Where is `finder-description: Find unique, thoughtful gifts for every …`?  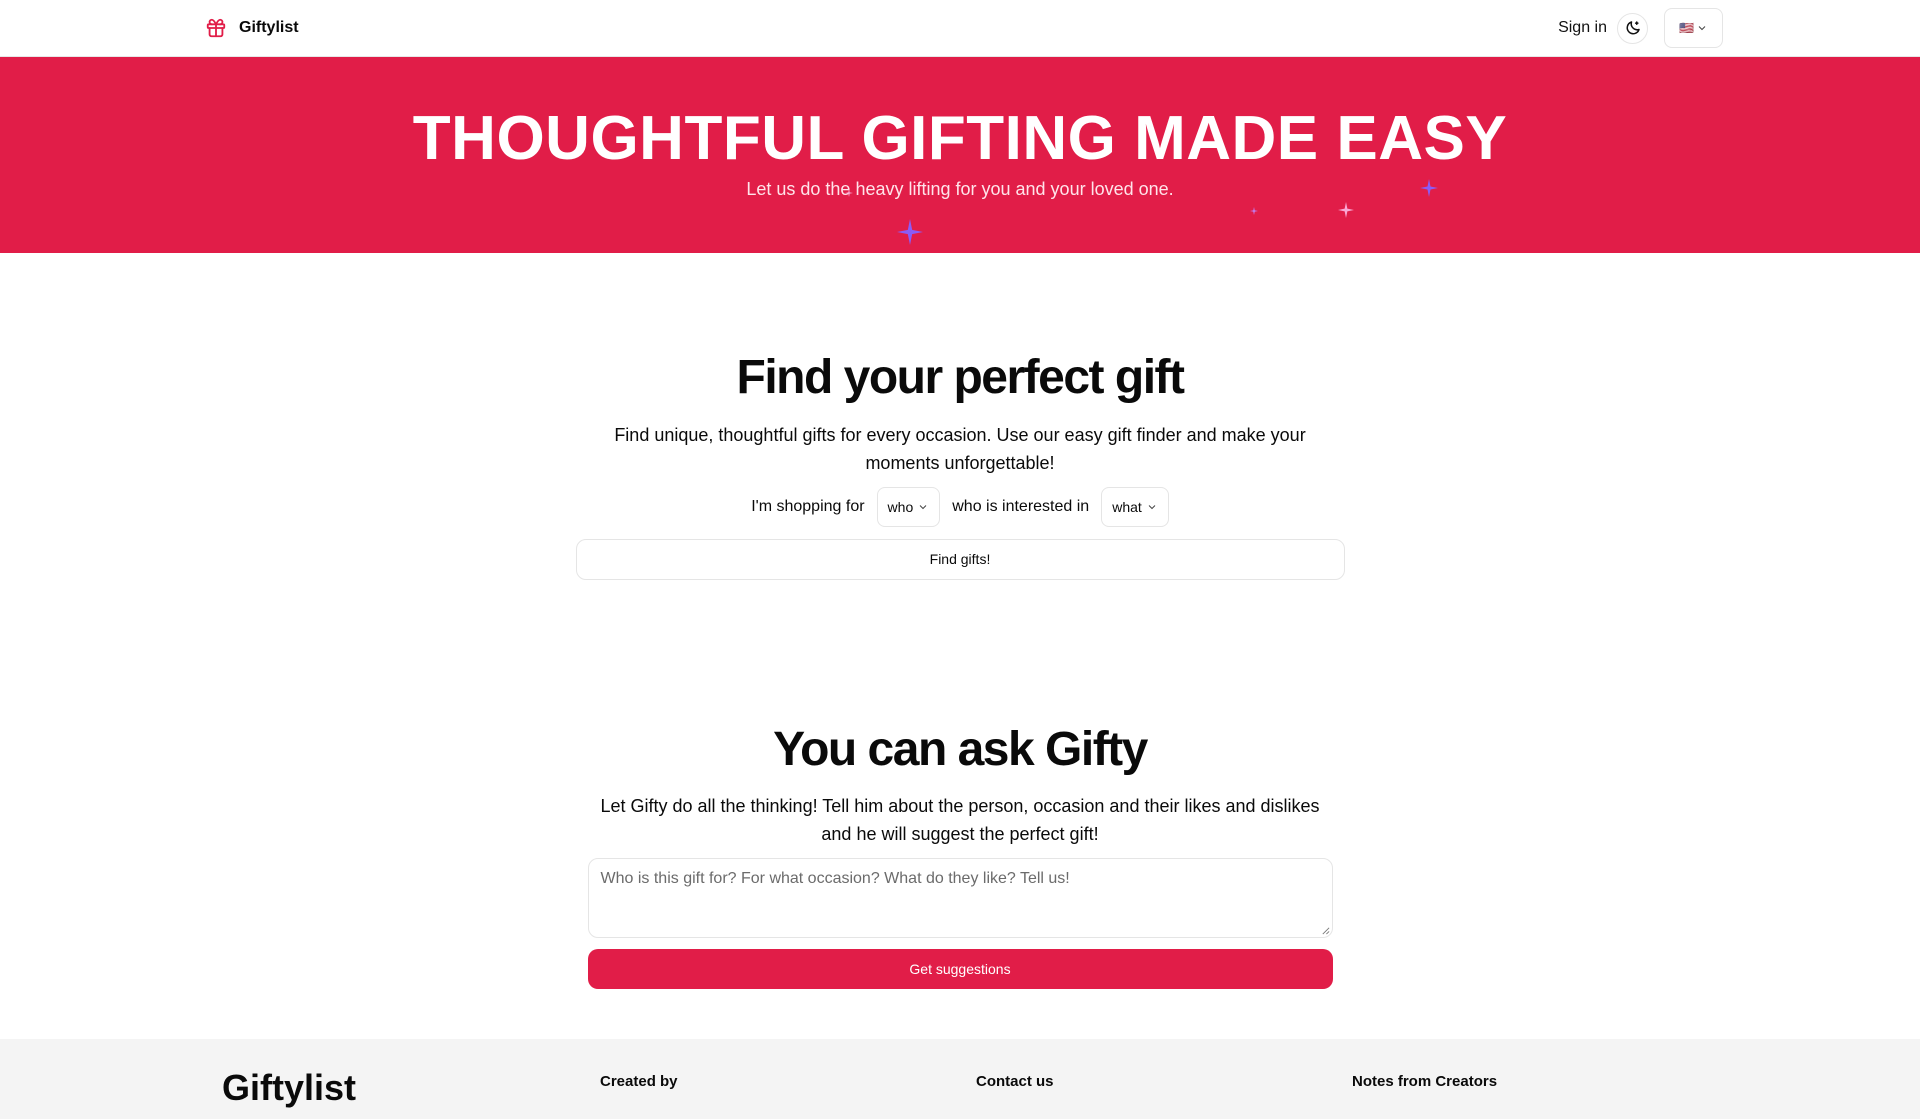
finder-description: Find unique, thoughtful gifts for every … is located at coordinates (960, 448).